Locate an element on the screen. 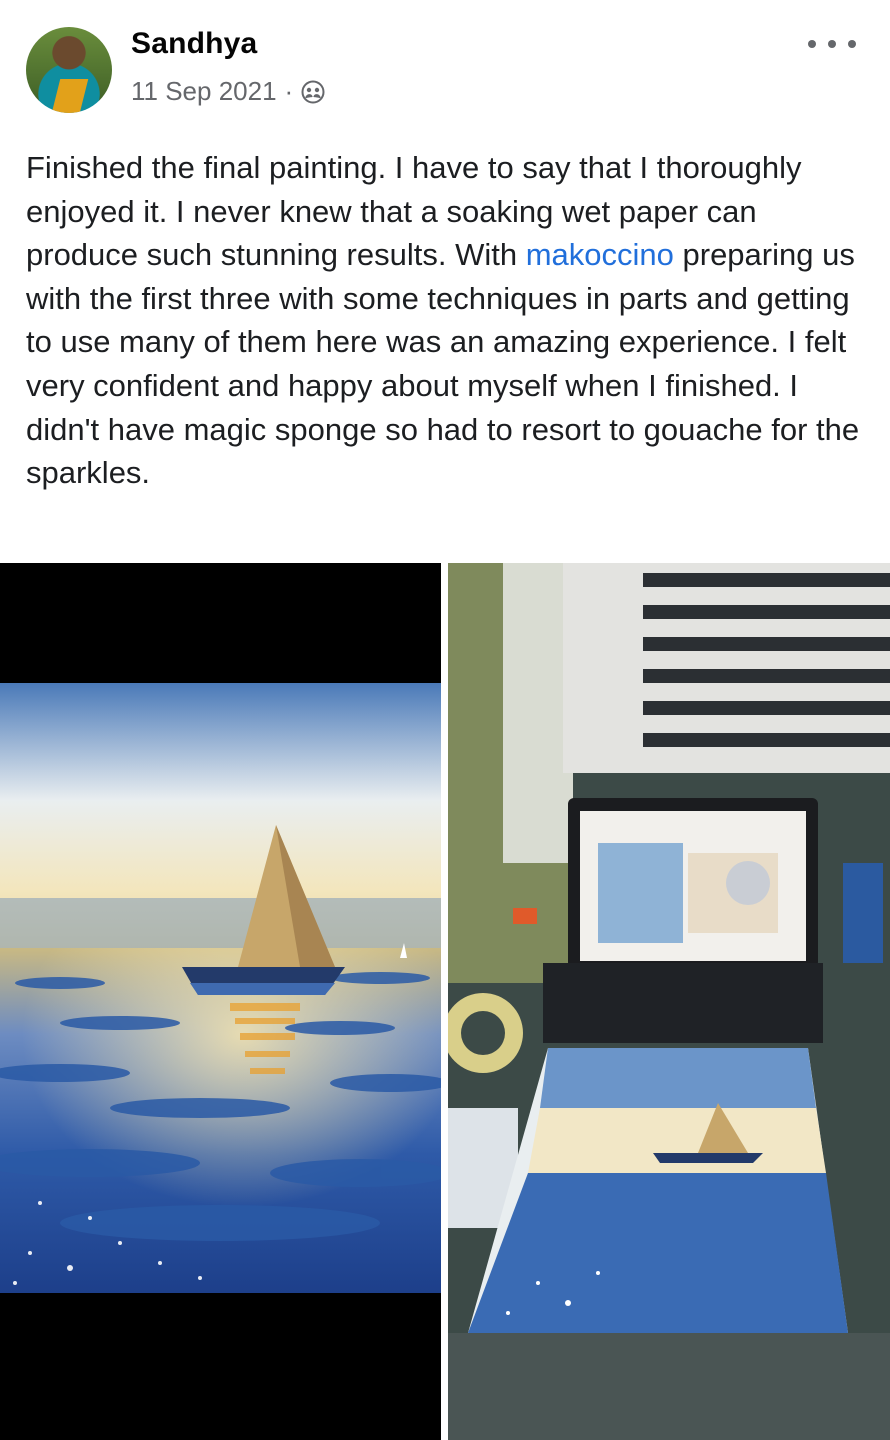 The width and height of the screenshot is (890, 1440). post-meta: 11 Sep 2021 · is located at coordinates (228, 91).